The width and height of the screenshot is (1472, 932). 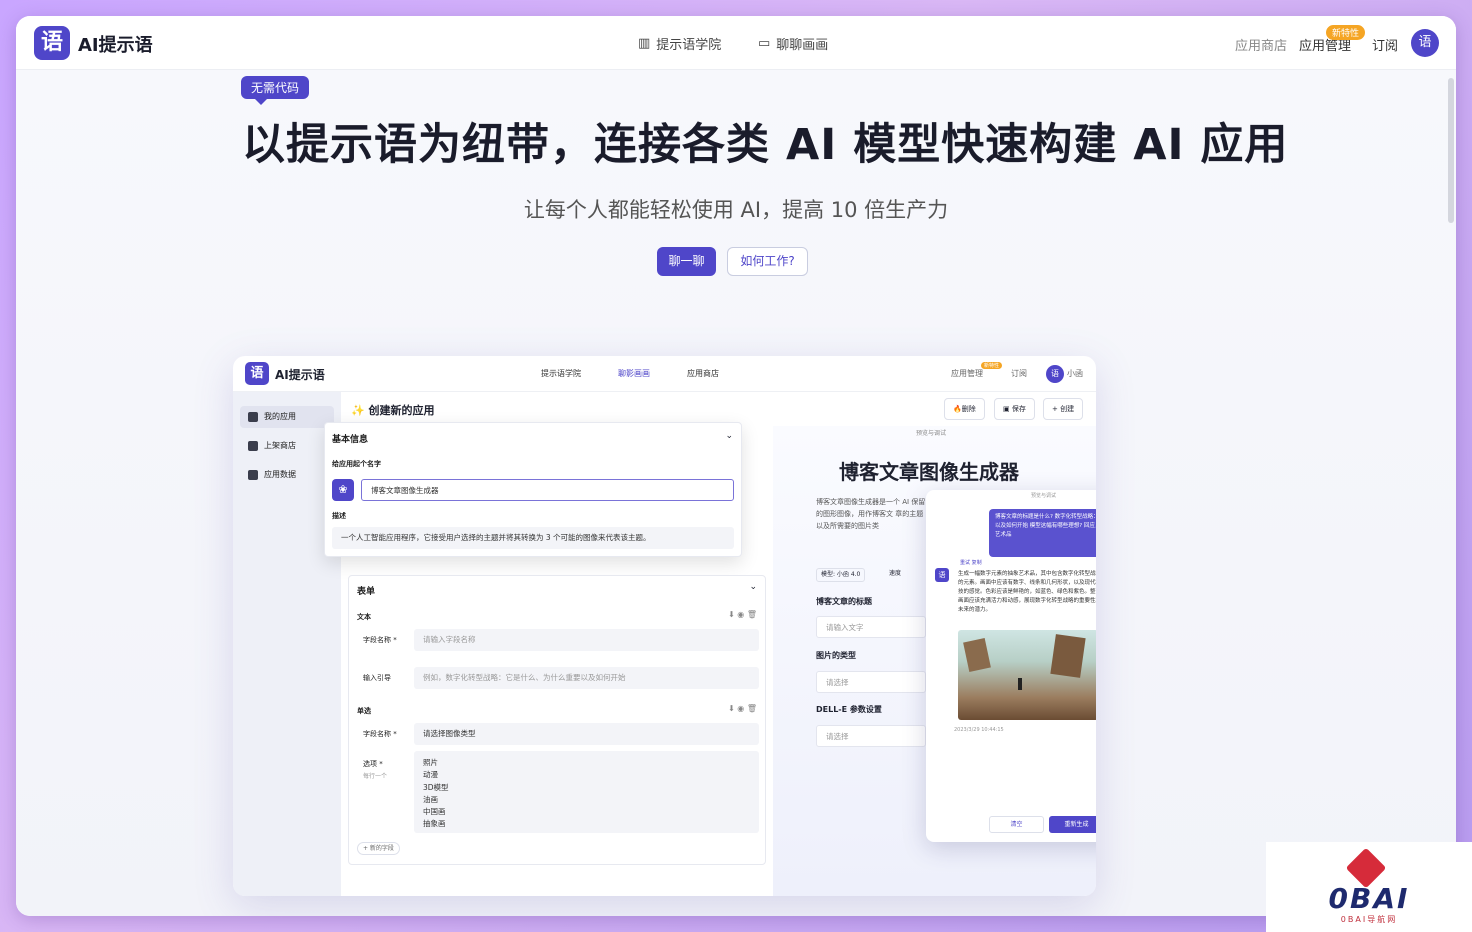 What do you see at coordinates (1346, 32) in the screenshot?
I see `new-feature-badge: 新特性` at bounding box center [1346, 32].